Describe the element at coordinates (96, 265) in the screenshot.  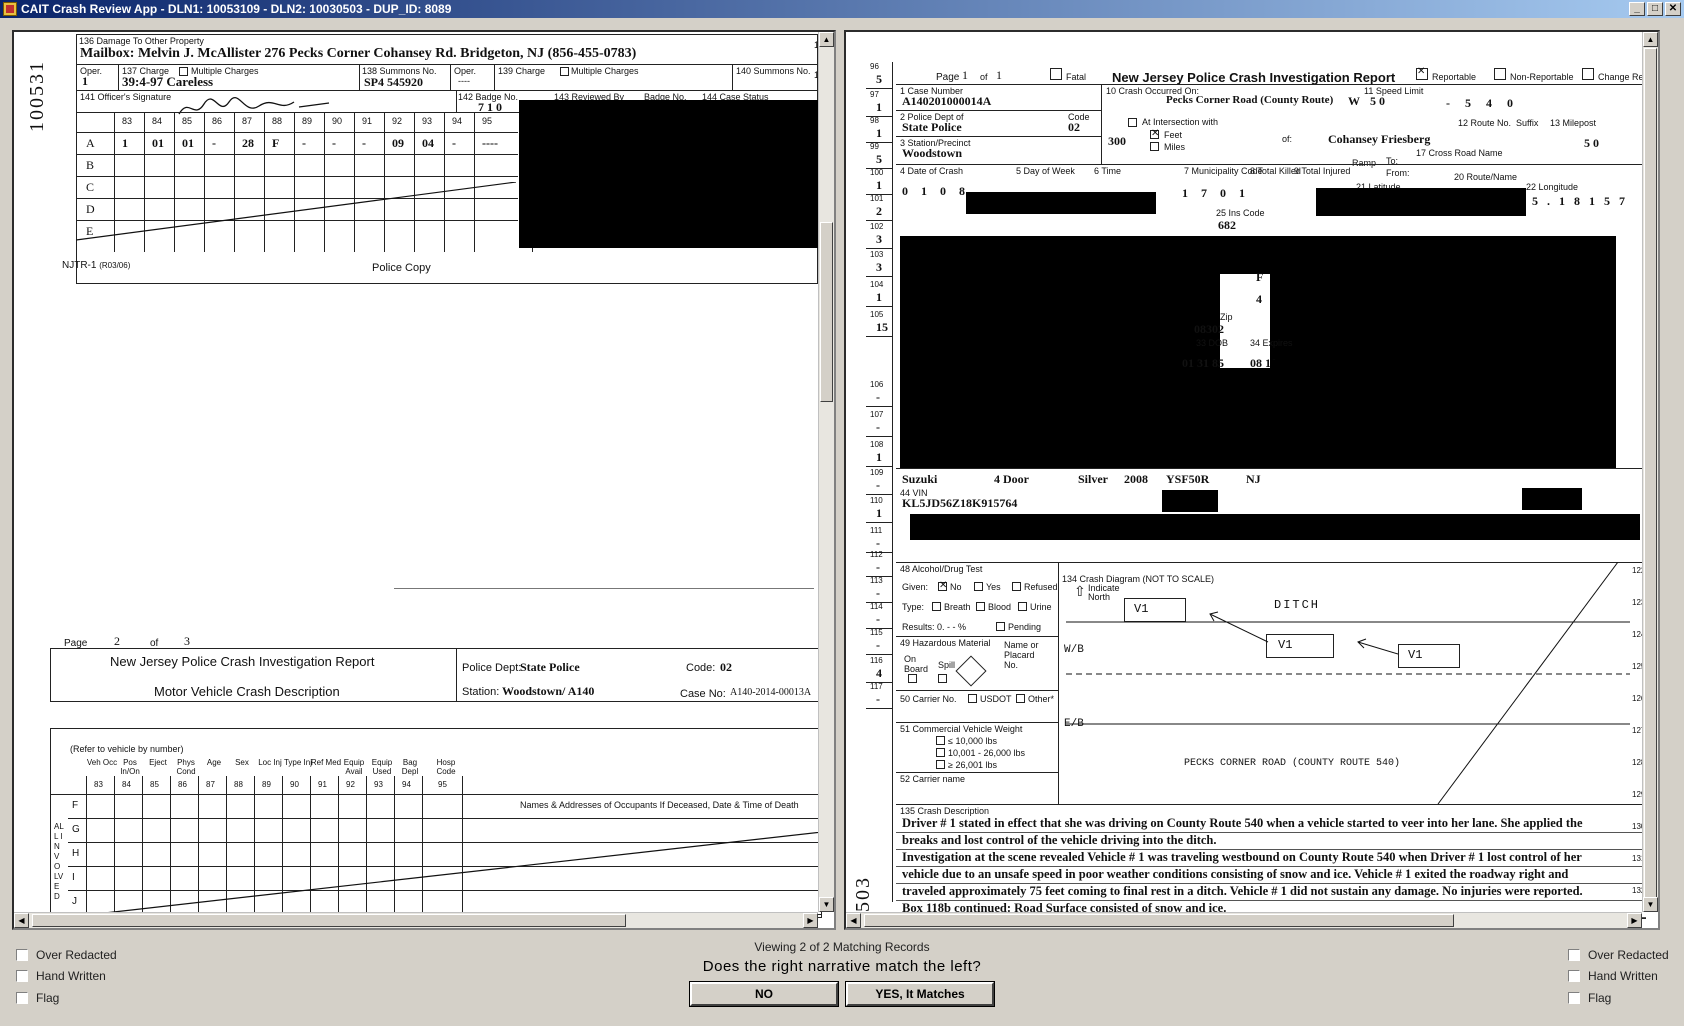
I see `form-id: NJTR-1 (R03/06)` at that location.